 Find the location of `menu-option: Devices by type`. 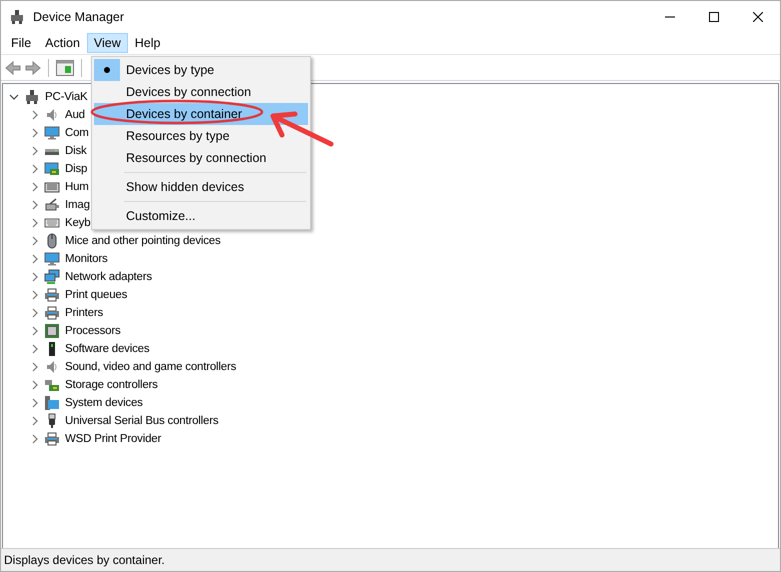

menu-option: Devices by type is located at coordinates (201, 70).